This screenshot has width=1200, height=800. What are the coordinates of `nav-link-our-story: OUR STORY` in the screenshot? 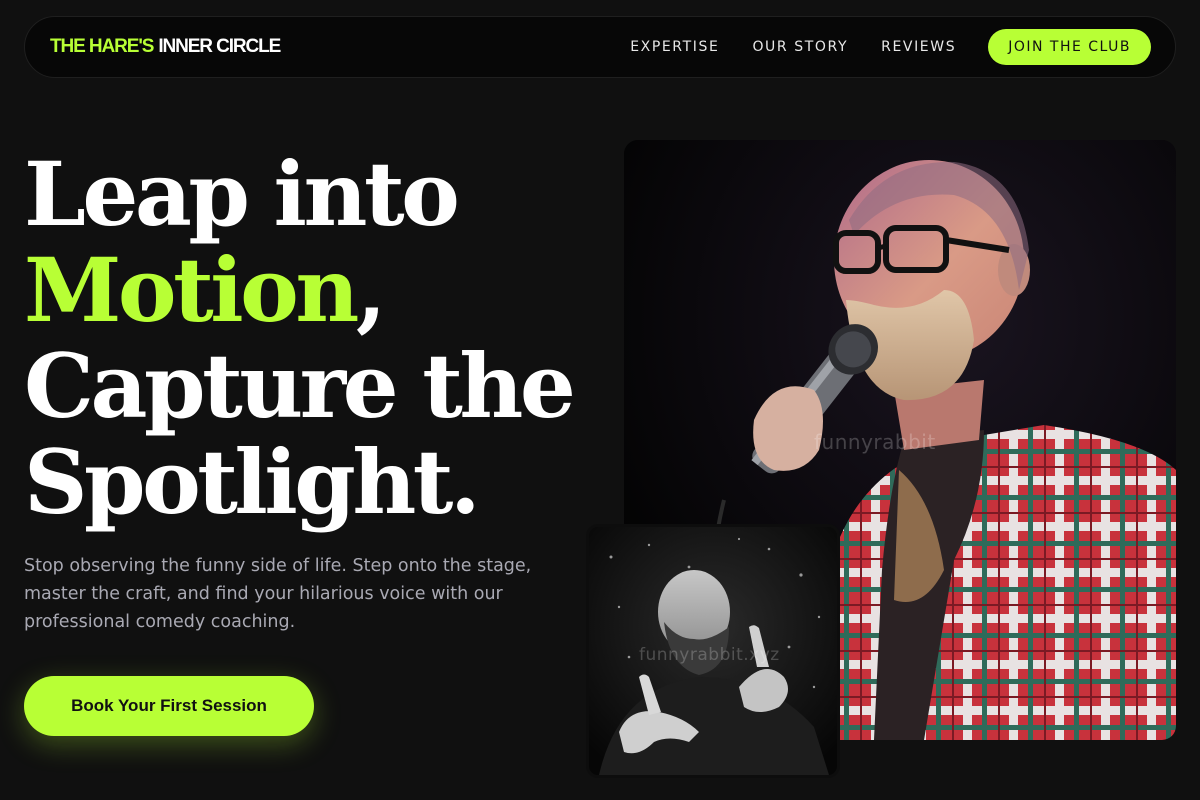 It's located at (800, 47).